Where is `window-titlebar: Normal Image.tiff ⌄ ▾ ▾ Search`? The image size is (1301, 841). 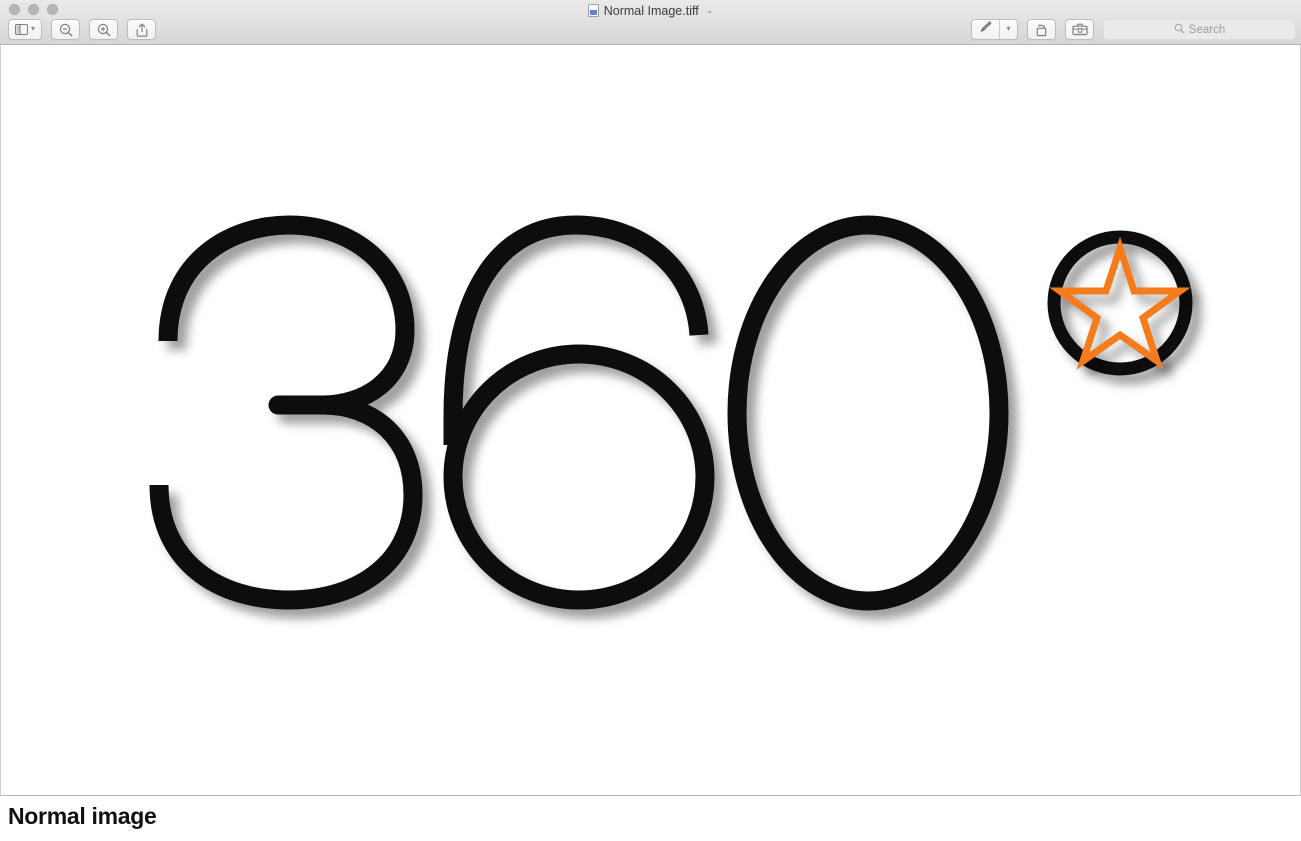
window-titlebar: Normal Image.tiff ⌄ ▾ ▾ Search is located at coordinates (650, 22).